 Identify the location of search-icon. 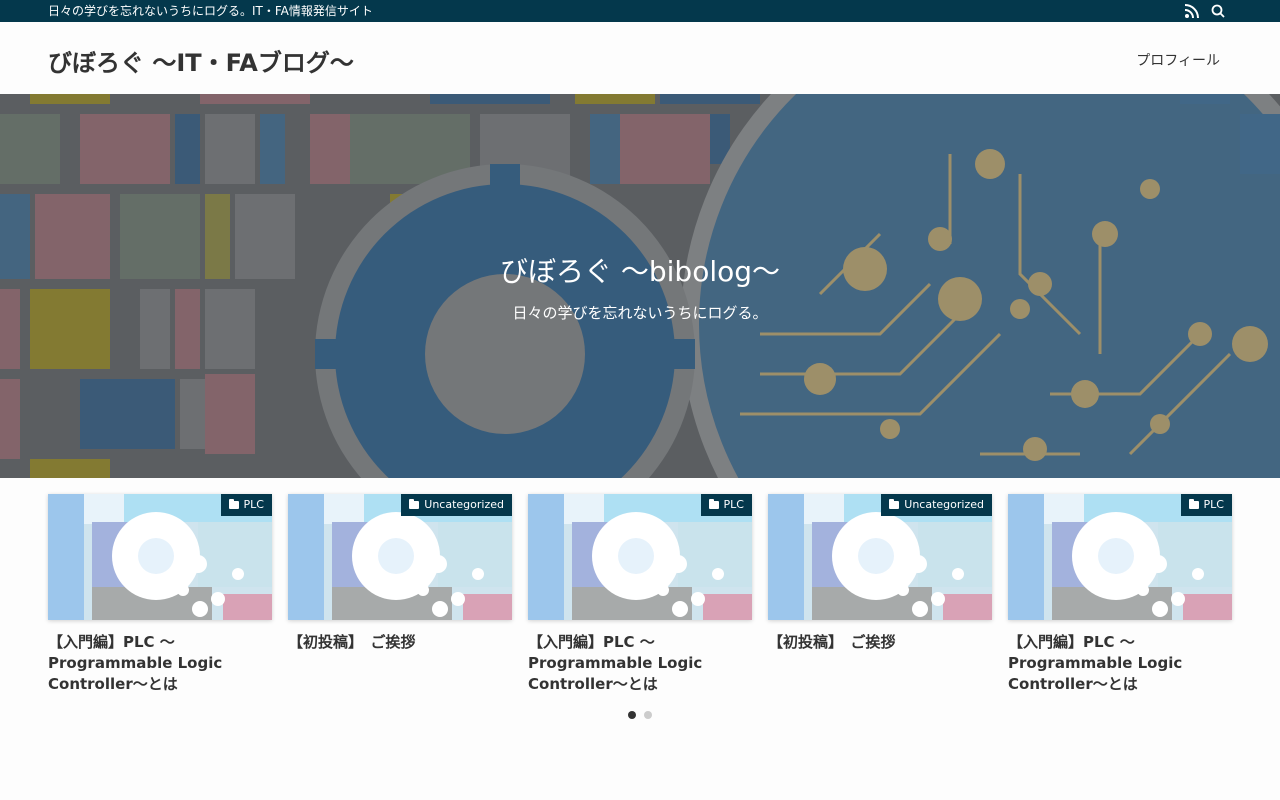
(1218, 11).